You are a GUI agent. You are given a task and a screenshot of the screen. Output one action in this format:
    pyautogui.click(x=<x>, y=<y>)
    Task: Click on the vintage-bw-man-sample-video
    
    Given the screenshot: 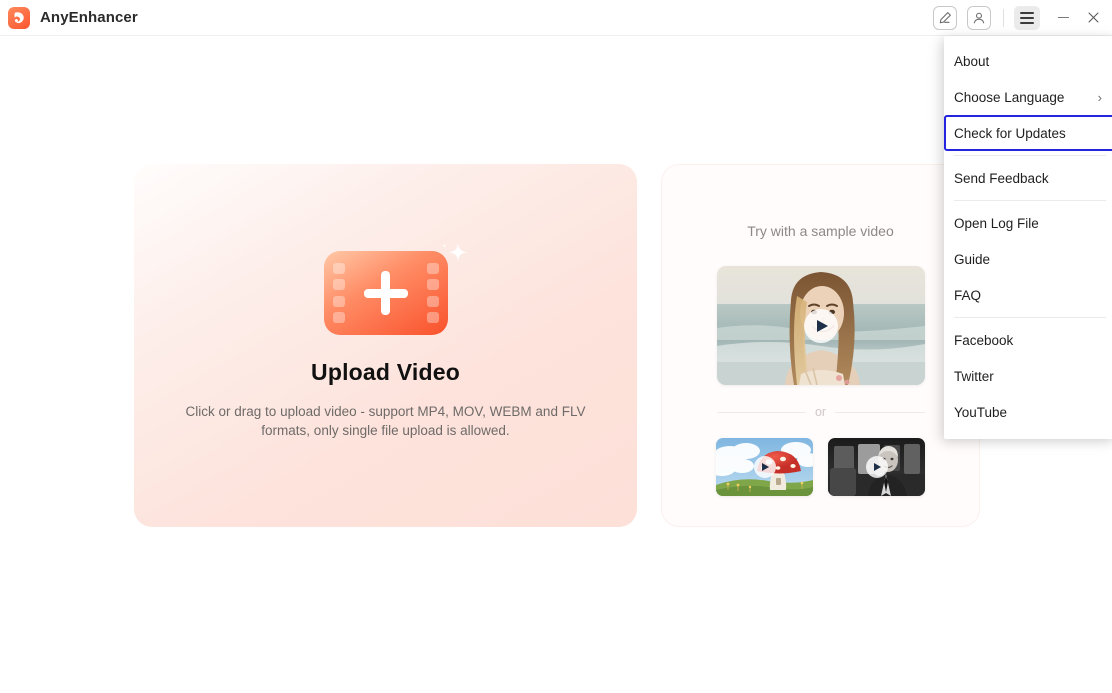 What is the action you would take?
    pyautogui.click(x=876, y=467)
    